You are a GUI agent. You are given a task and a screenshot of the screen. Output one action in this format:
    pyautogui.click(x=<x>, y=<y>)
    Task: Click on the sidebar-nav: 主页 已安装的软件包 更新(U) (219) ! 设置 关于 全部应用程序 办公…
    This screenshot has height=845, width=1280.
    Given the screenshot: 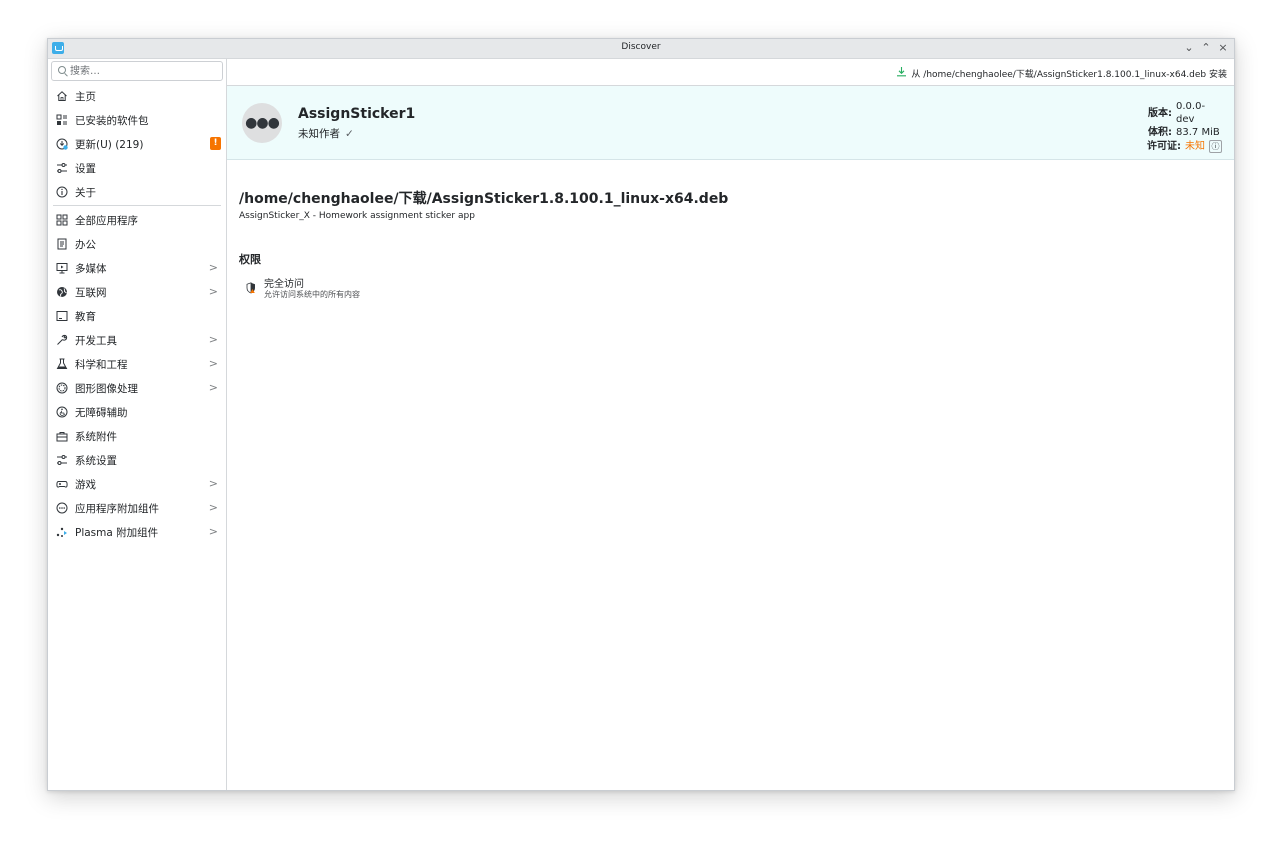 What is the action you would take?
    pyautogui.click(x=137, y=314)
    